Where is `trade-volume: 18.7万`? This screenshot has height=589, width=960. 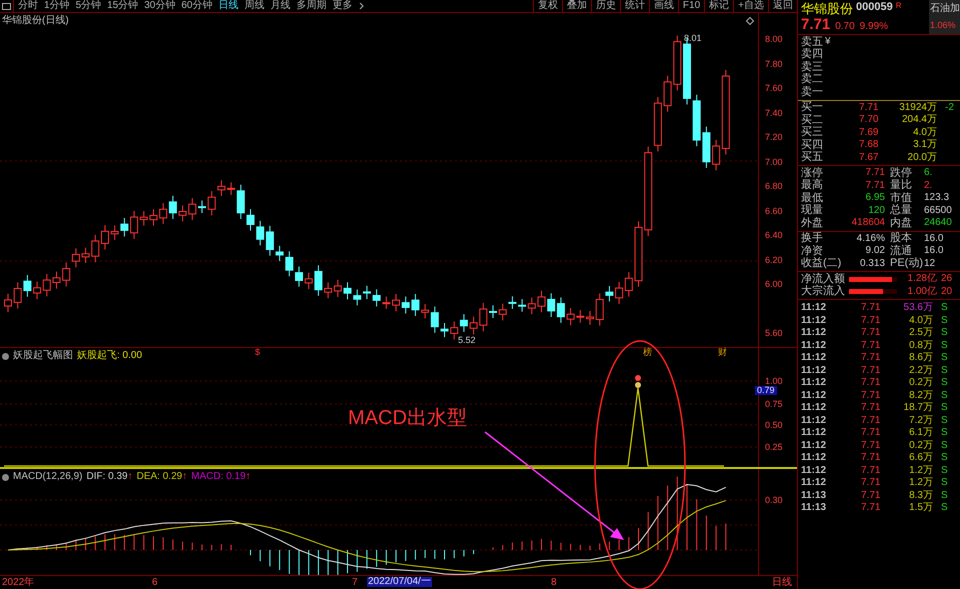 trade-volume: 18.7万 is located at coordinates (917, 408).